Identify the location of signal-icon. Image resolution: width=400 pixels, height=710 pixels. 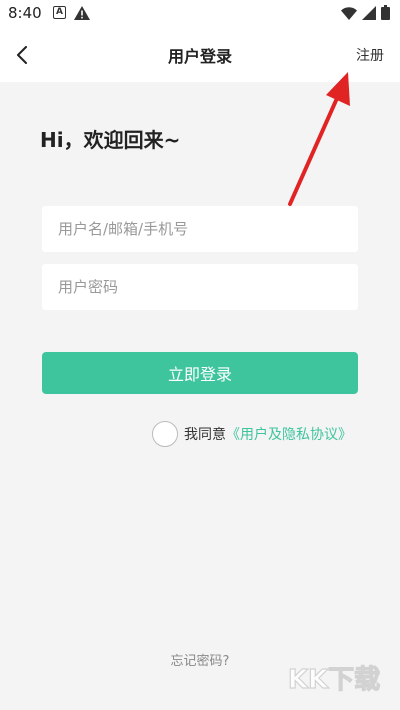
(369, 14).